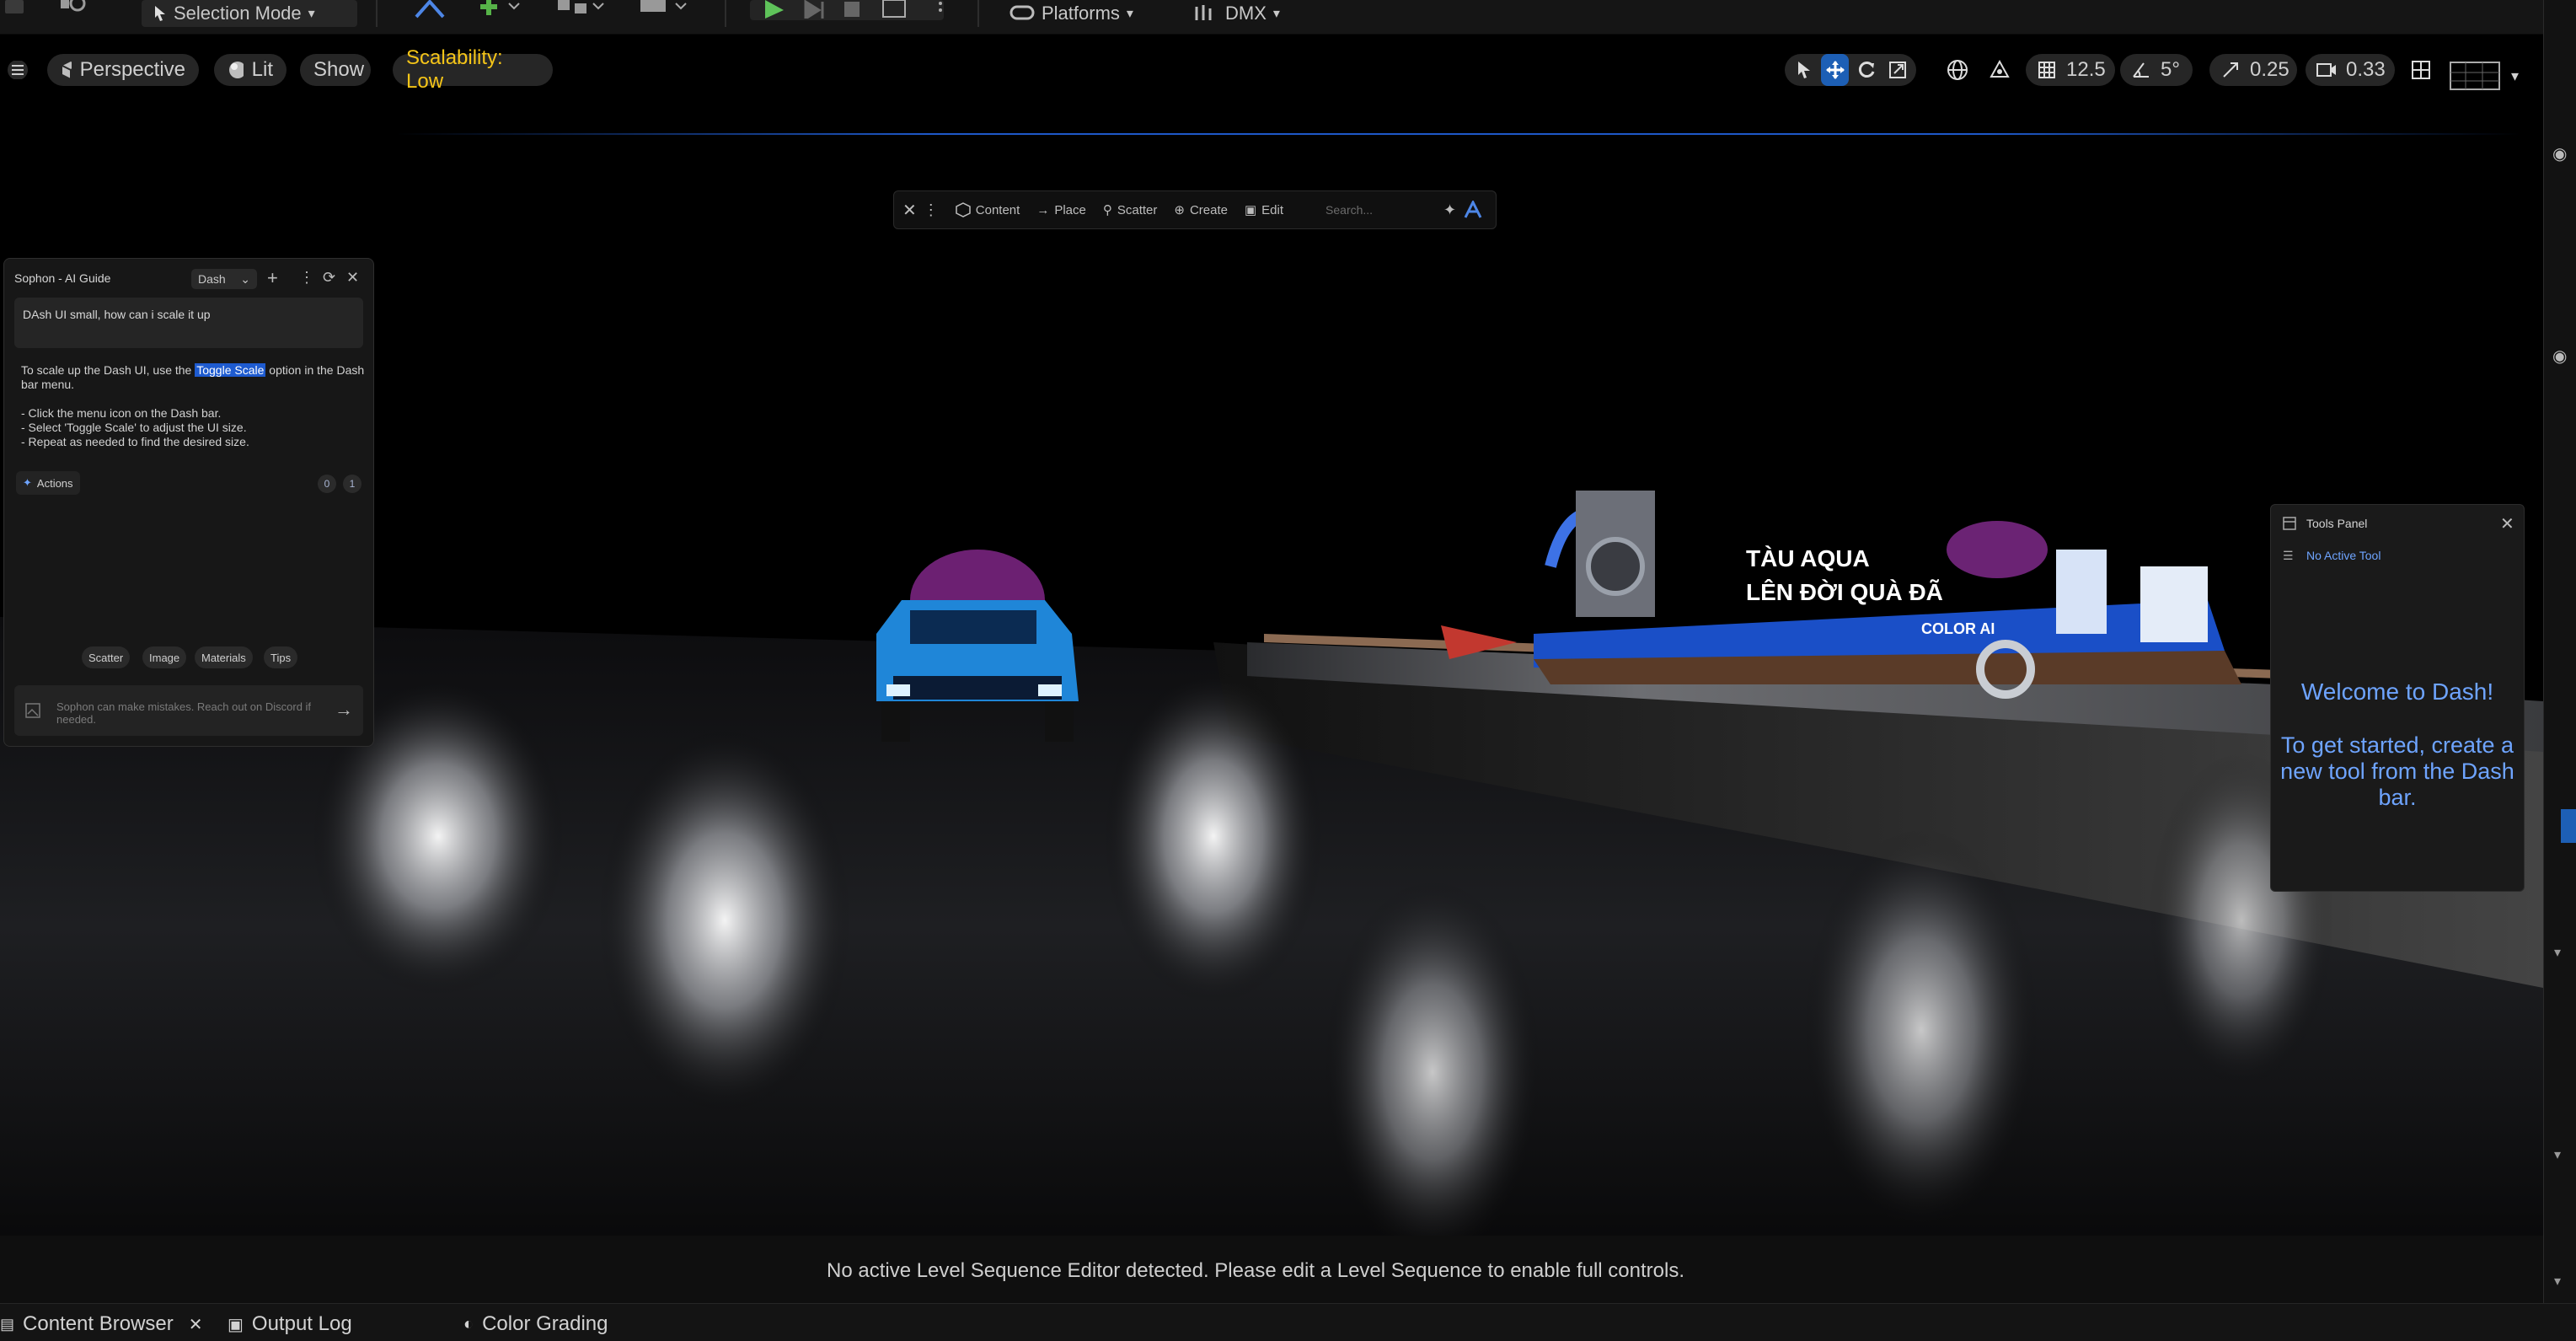 This screenshot has height=1341, width=2576. I want to click on cinematics-icon, so click(664, 9).